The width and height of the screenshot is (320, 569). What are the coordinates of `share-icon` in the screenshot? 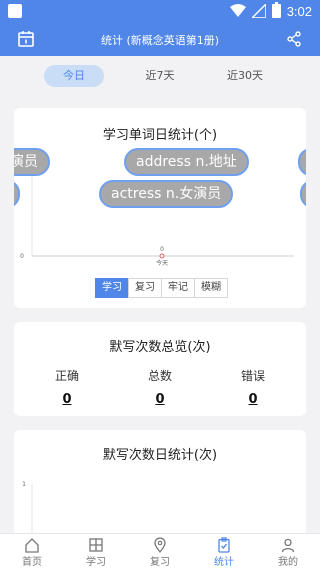 It's located at (294, 39).